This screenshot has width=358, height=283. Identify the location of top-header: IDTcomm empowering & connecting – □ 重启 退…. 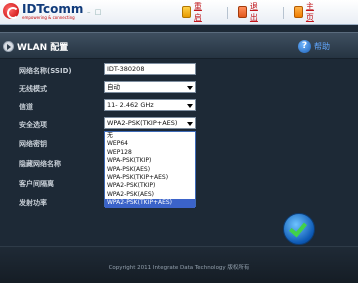
(179, 12).